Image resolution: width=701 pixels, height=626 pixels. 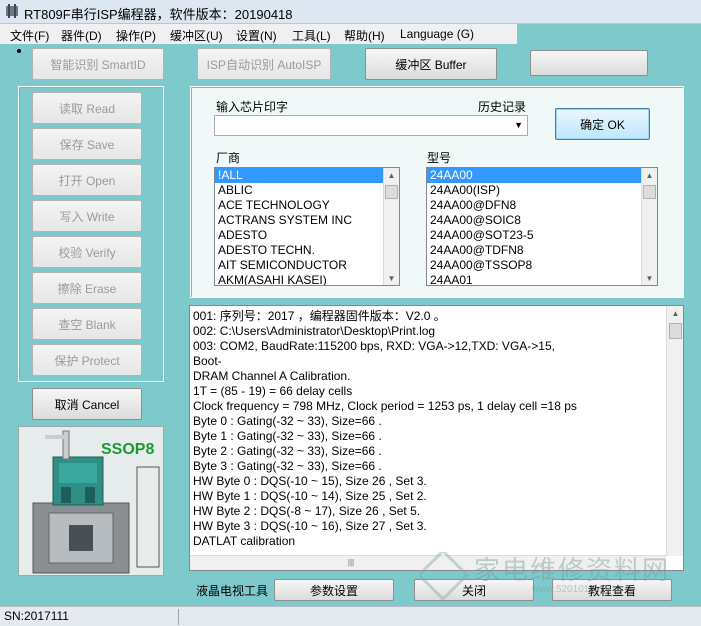 I want to click on list-item: 24AA01, so click(x=542, y=279).